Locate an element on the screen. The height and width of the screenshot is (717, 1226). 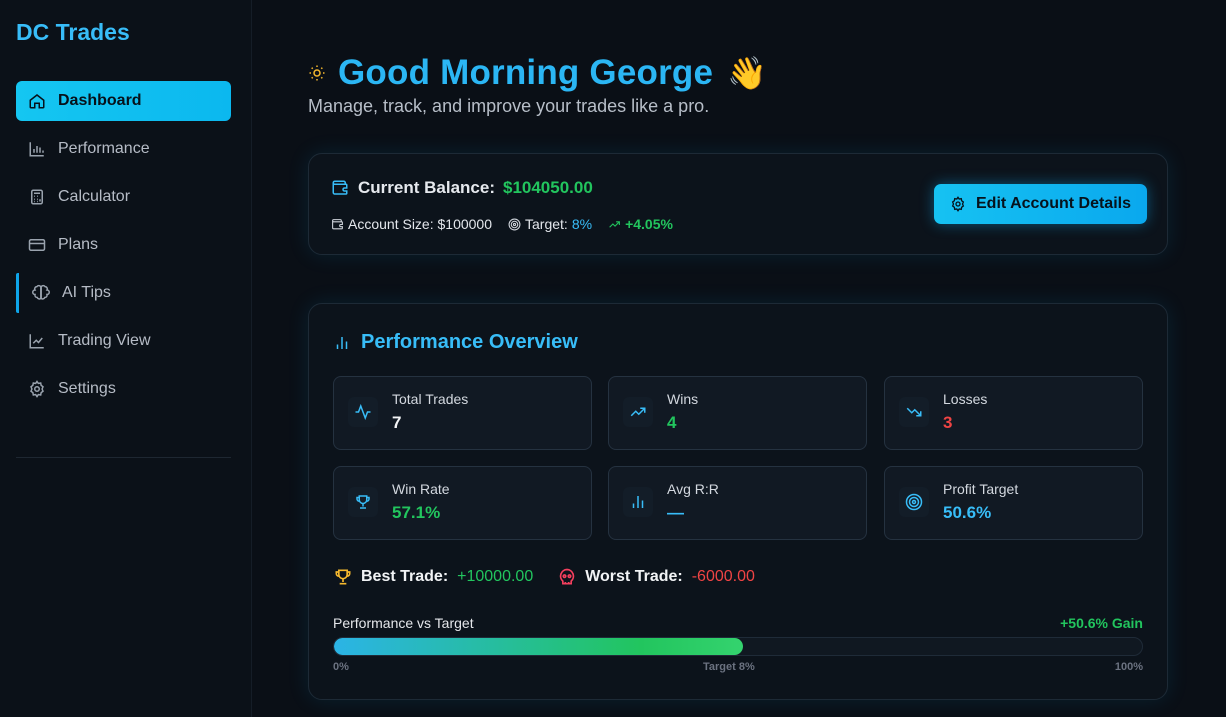
current-balance-row: Current Balance: $104050.00 is located at coordinates (462, 188).